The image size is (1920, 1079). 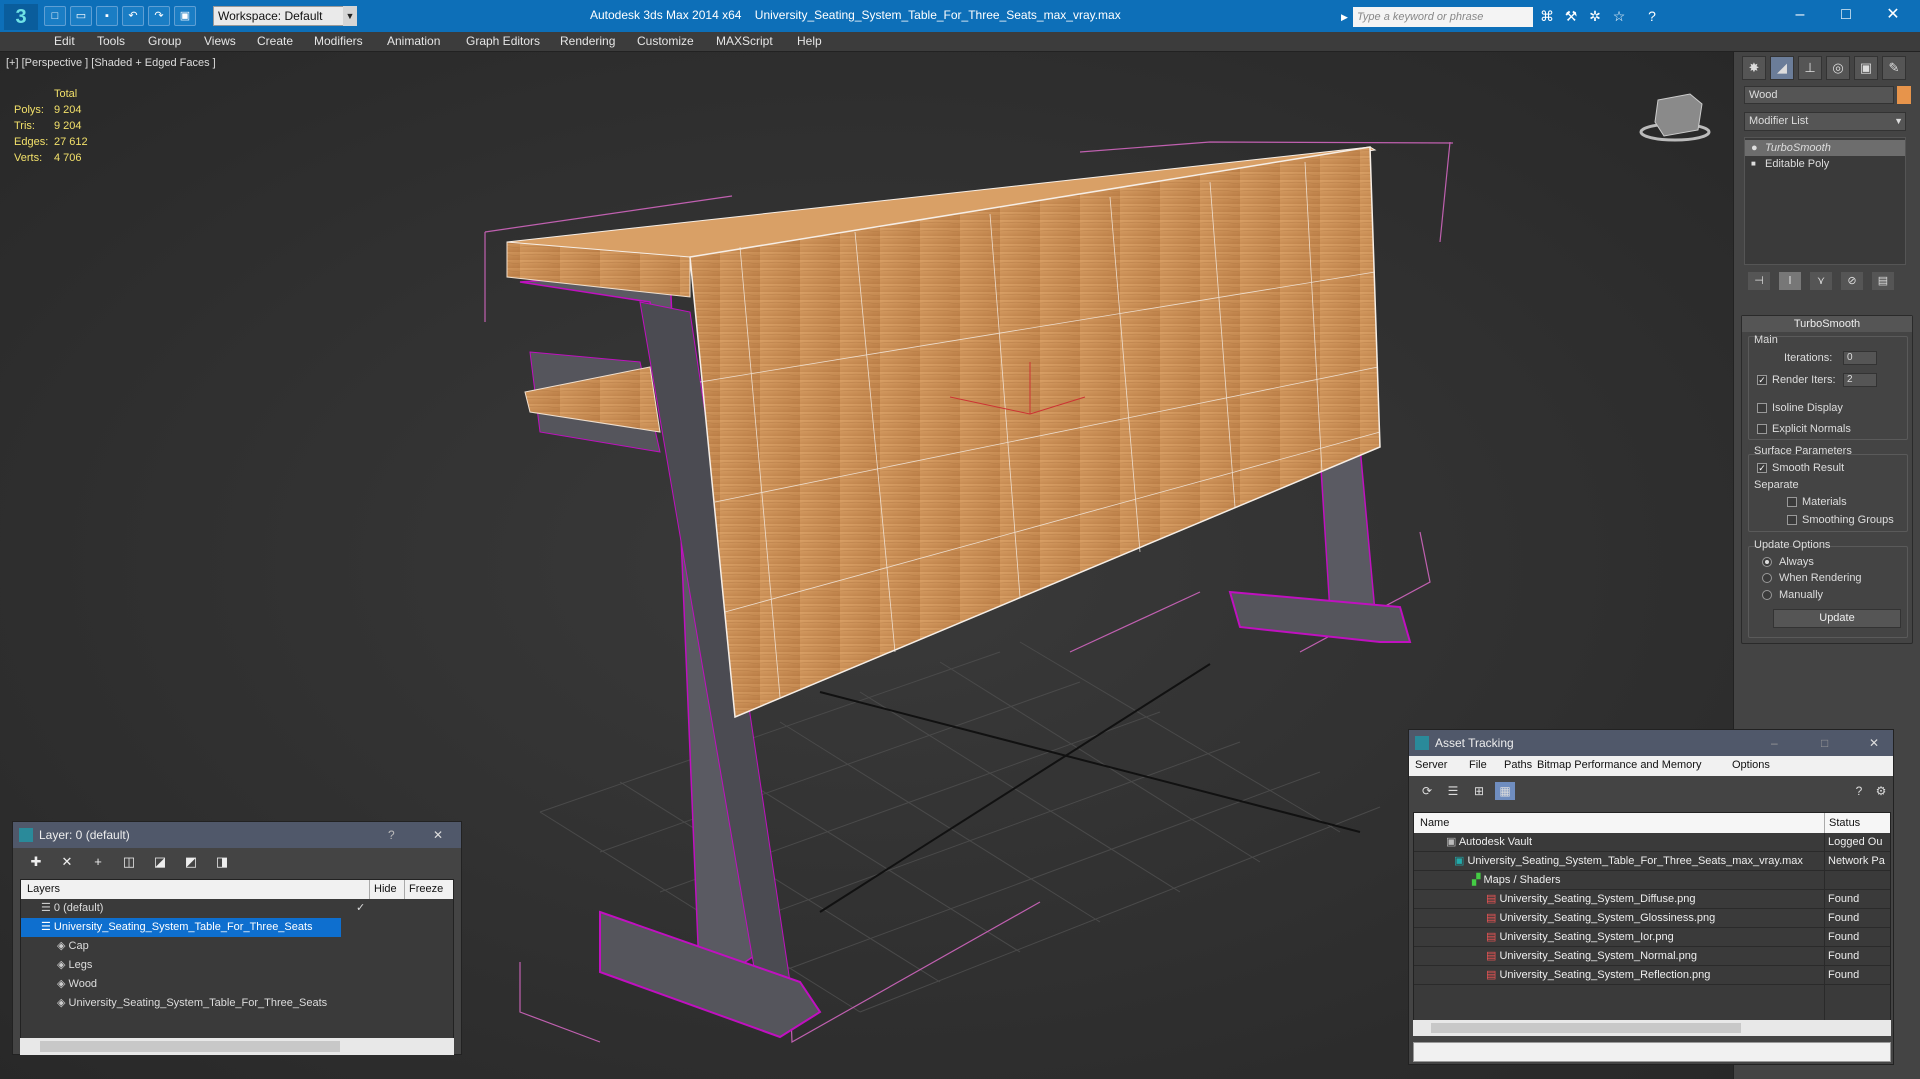 I want to click on lightbulb-icon: ●, so click(x=1754, y=148).